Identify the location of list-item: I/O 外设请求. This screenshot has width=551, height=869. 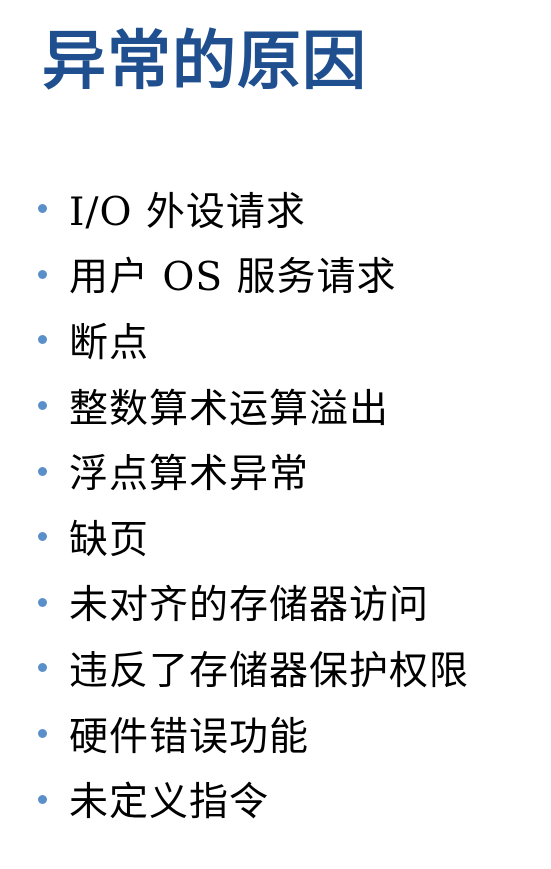
(253, 209).